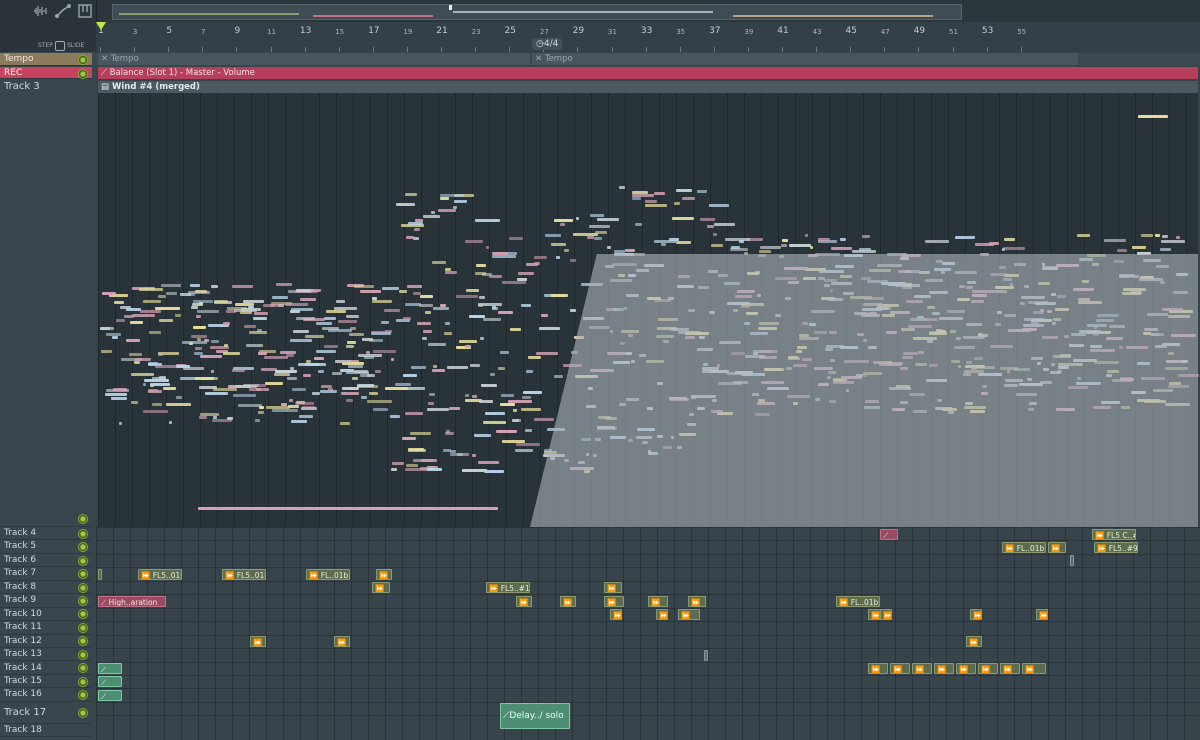 Image resolution: width=1200 pixels, height=740 pixels. What do you see at coordinates (51, 45) in the screenshot?
I see `step-toggle: STEP` at bounding box center [51, 45].